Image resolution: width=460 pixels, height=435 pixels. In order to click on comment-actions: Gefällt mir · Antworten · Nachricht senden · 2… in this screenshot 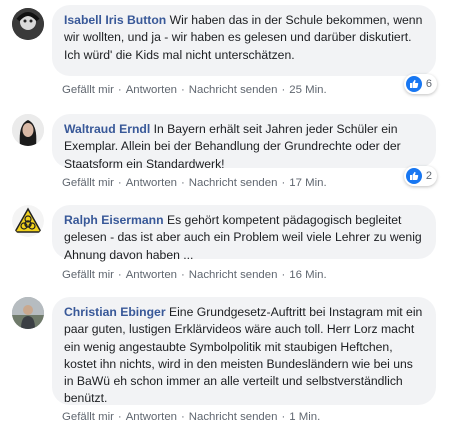, I will do `click(194, 90)`.